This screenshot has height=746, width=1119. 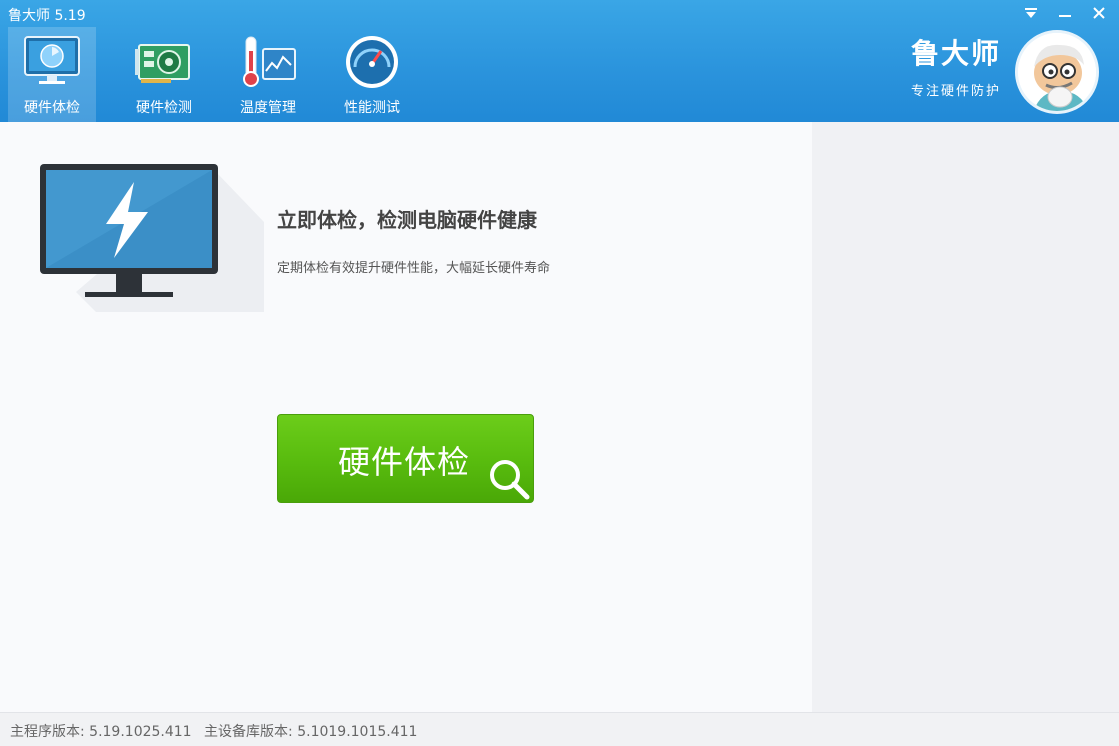 I want to click on search-icon, so click(x=507, y=476).